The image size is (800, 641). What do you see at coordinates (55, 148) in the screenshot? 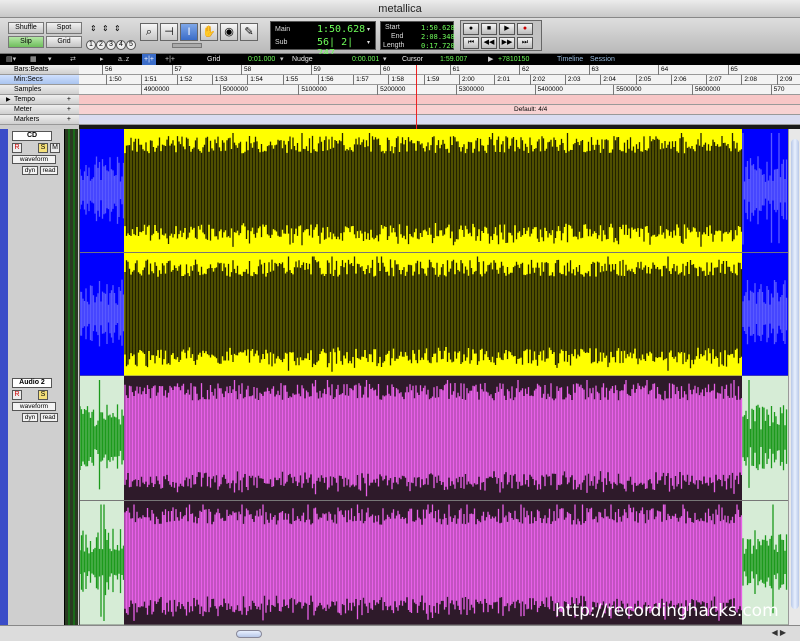
I see `mute-button: M` at bounding box center [55, 148].